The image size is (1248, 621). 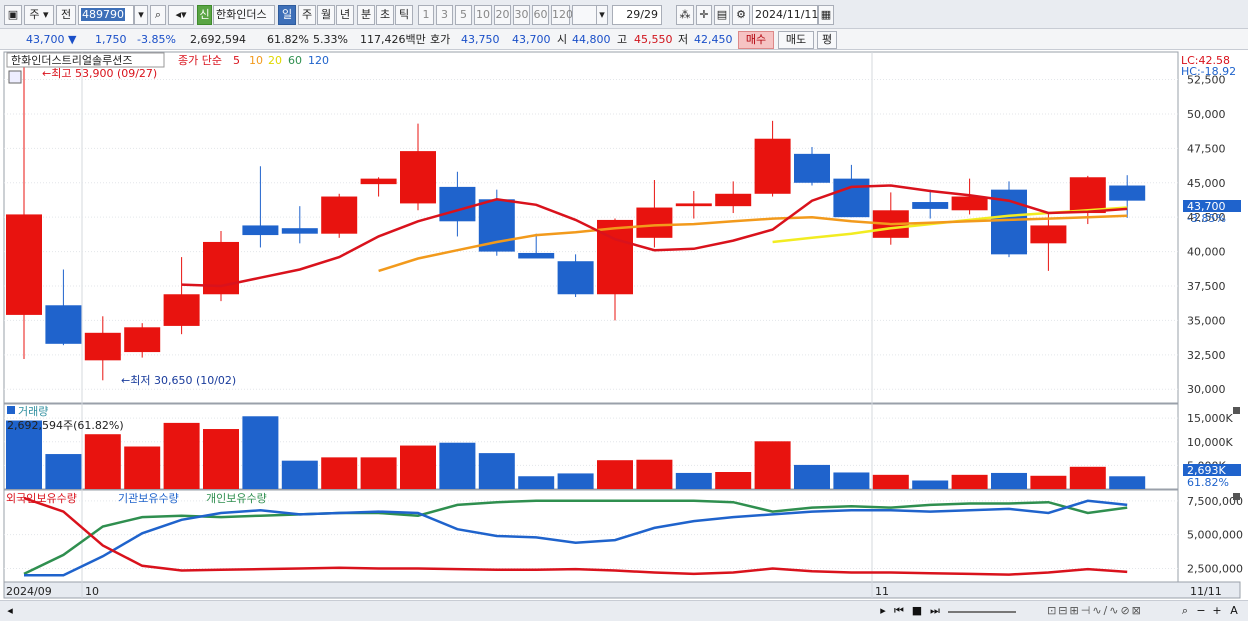 What do you see at coordinates (156, 39) in the screenshot?
I see `price-change-pct: -3.85%` at bounding box center [156, 39].